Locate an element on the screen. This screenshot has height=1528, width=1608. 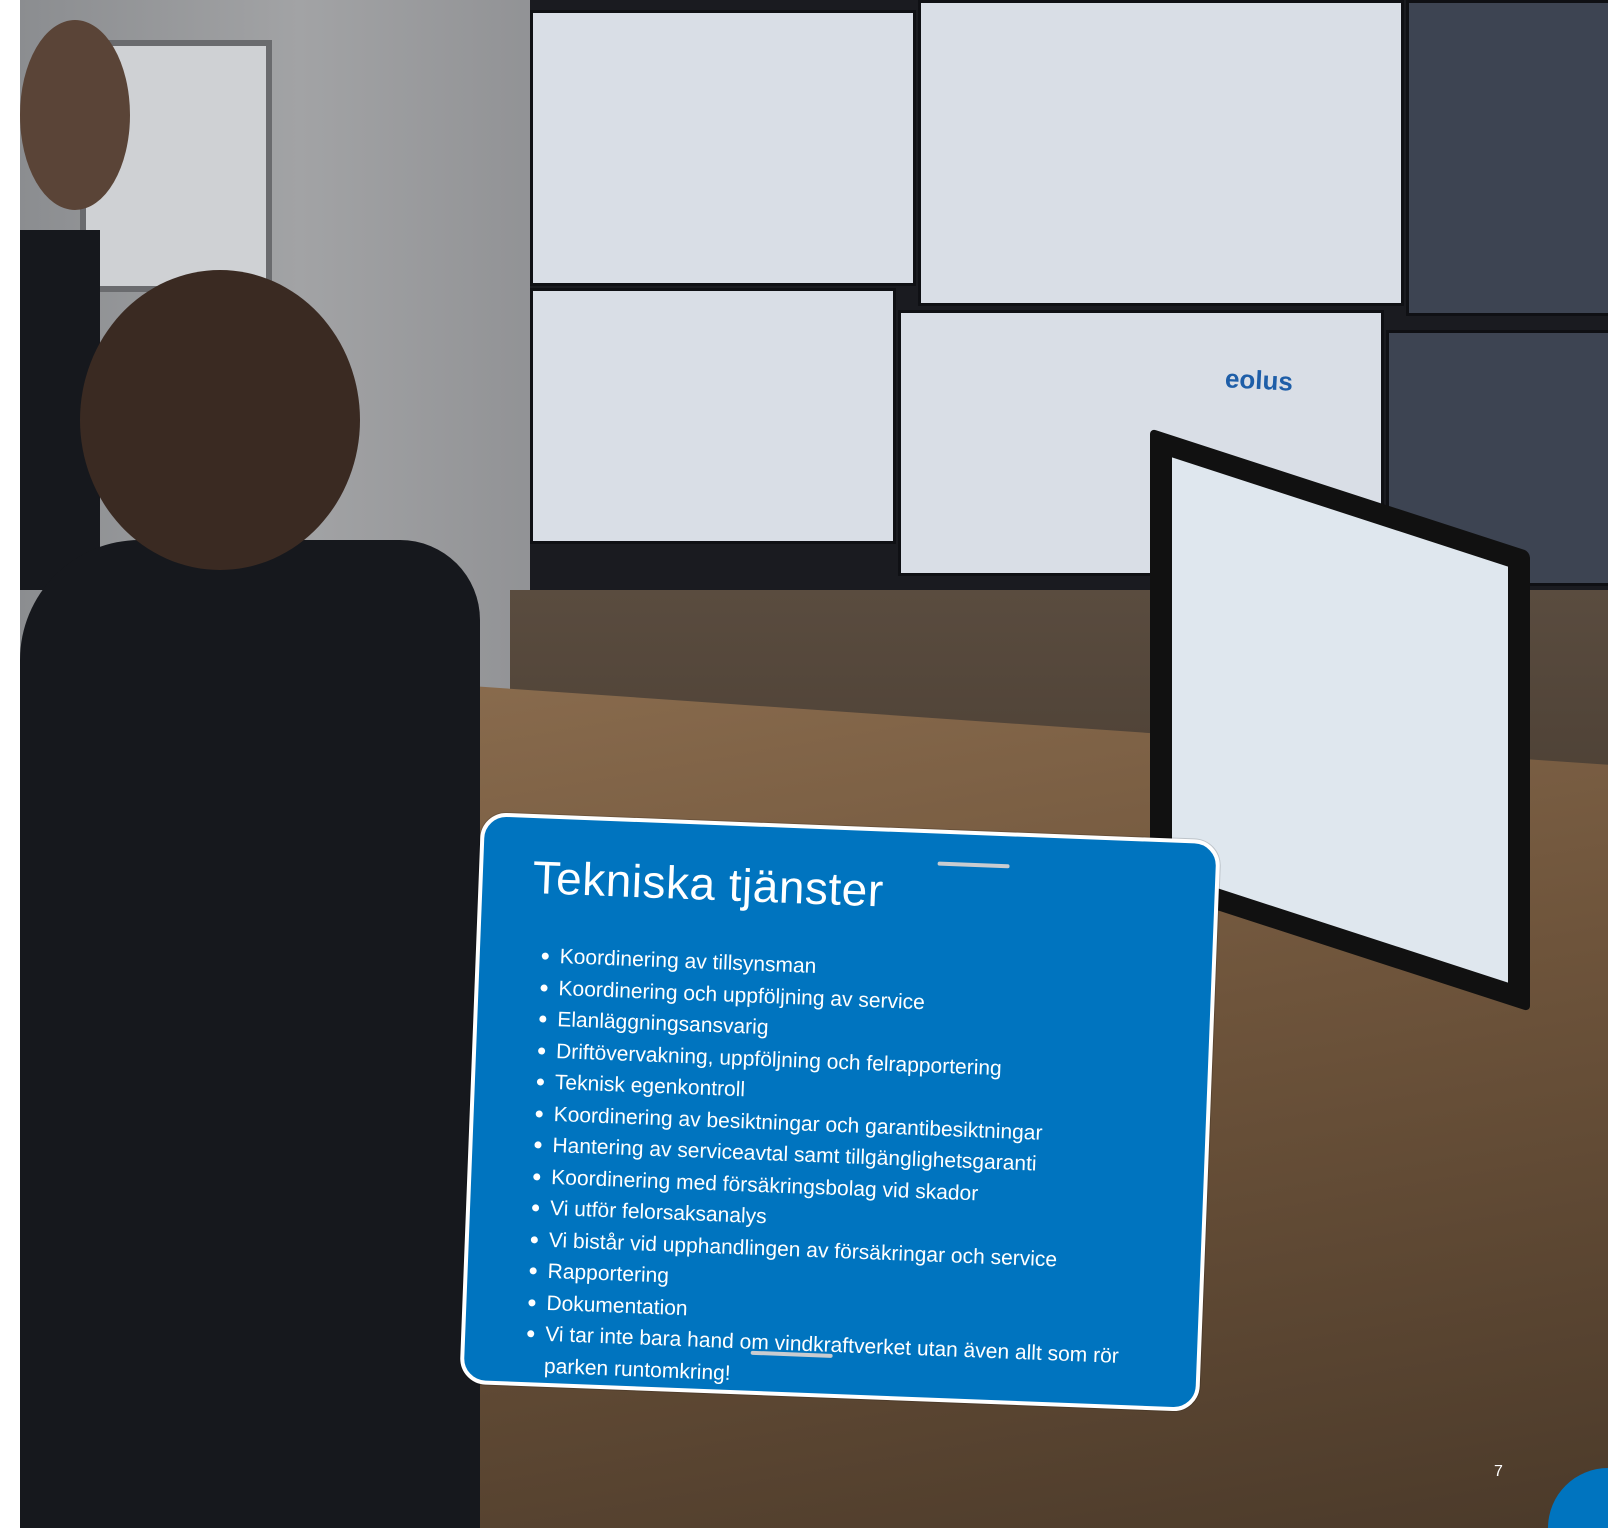
corner-accent is located at coordinates (1578, 1498).